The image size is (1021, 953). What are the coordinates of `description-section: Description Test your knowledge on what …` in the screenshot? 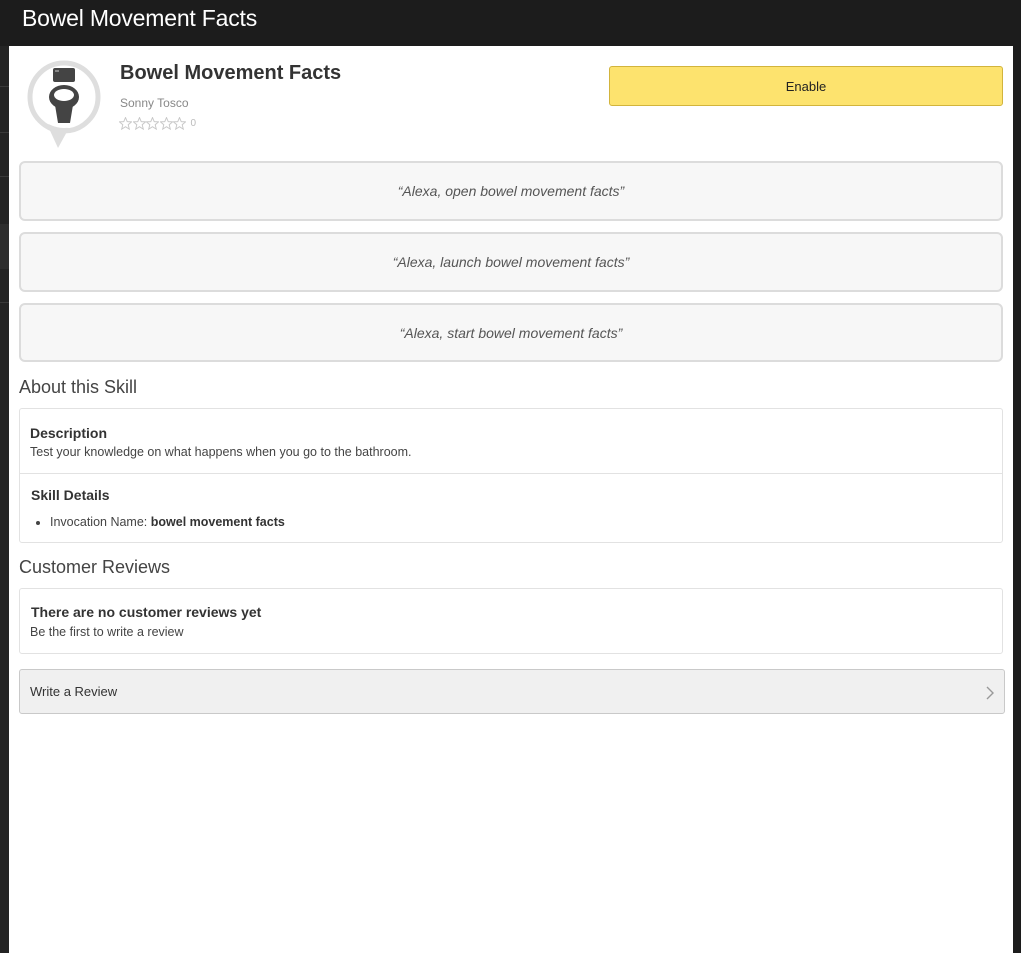 It's located at (511, 441).